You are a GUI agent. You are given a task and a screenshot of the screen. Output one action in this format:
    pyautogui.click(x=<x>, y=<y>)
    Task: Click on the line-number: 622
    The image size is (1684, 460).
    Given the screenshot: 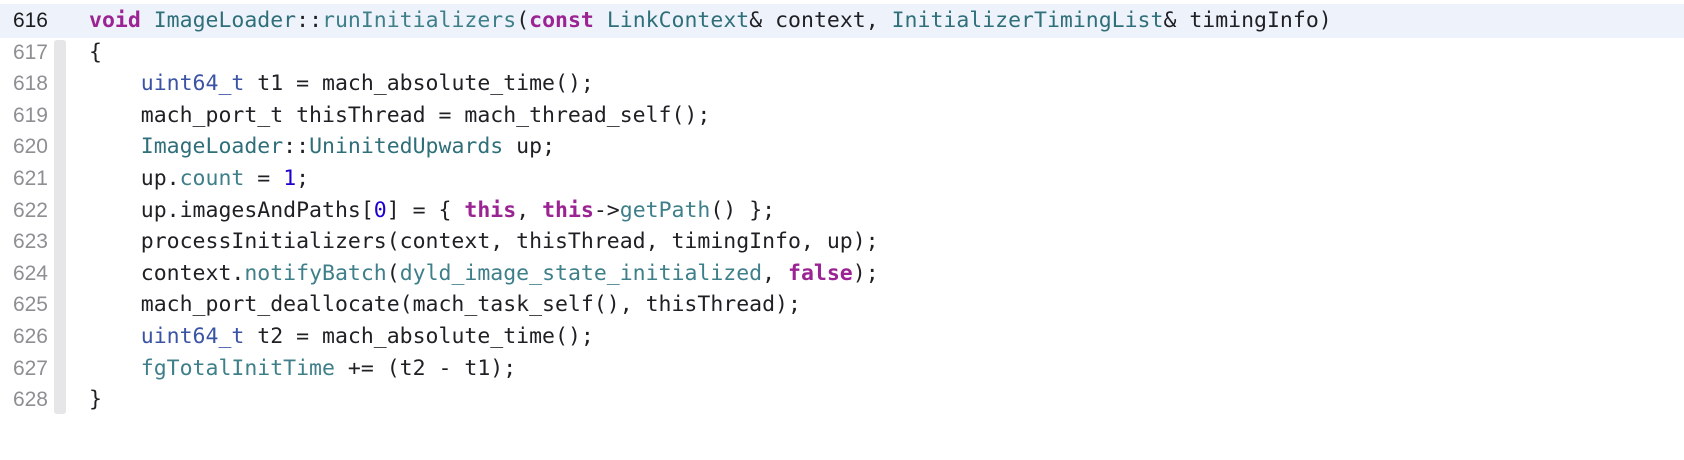 What is the action you would take?
    pyautogui.click(x=30, y=210)
    